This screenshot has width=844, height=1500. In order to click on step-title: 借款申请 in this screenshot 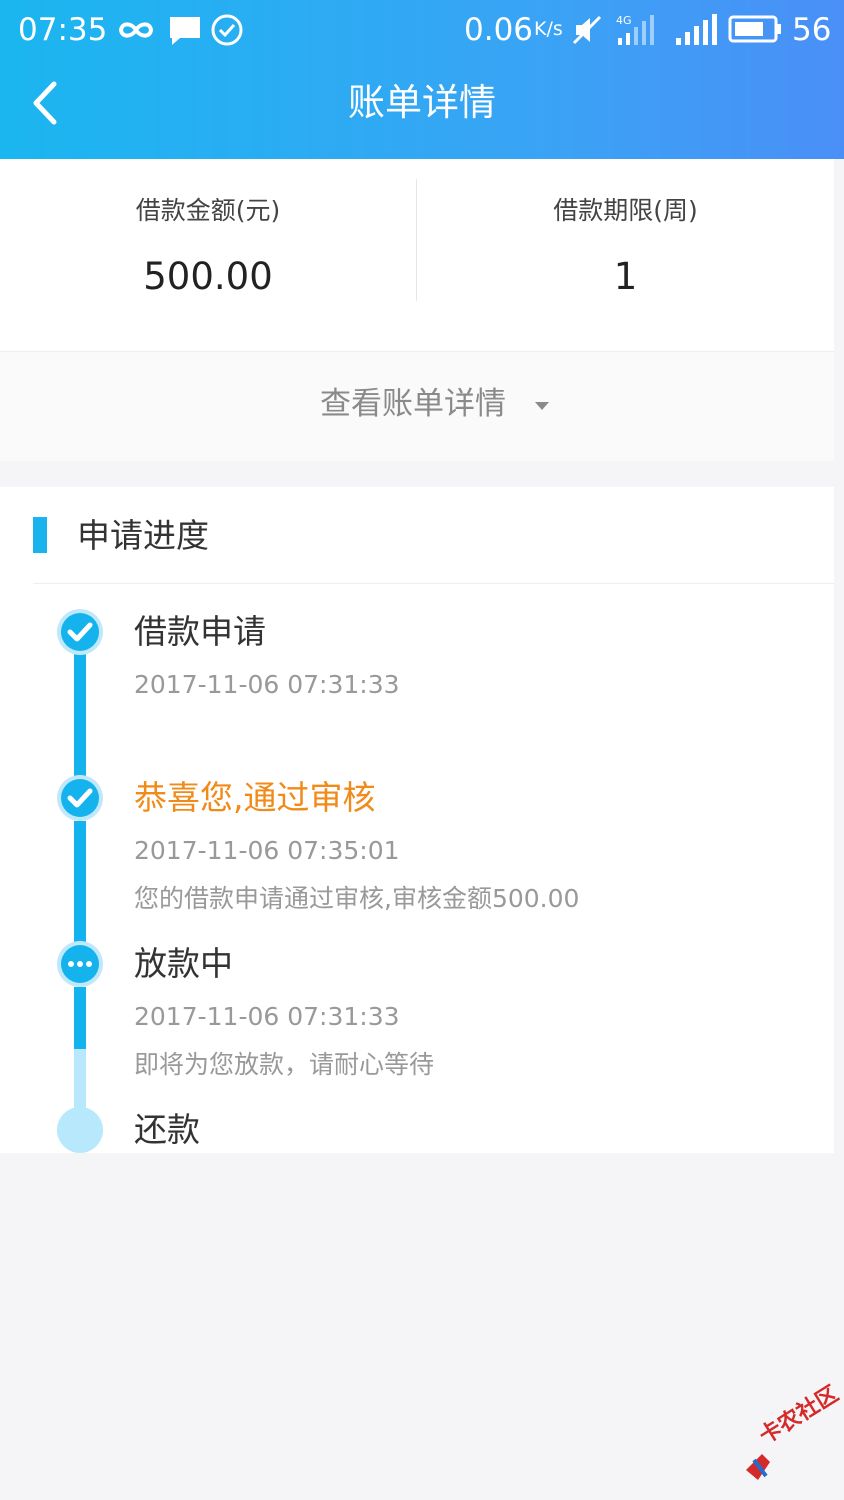, I will do `click(200, 631)`.